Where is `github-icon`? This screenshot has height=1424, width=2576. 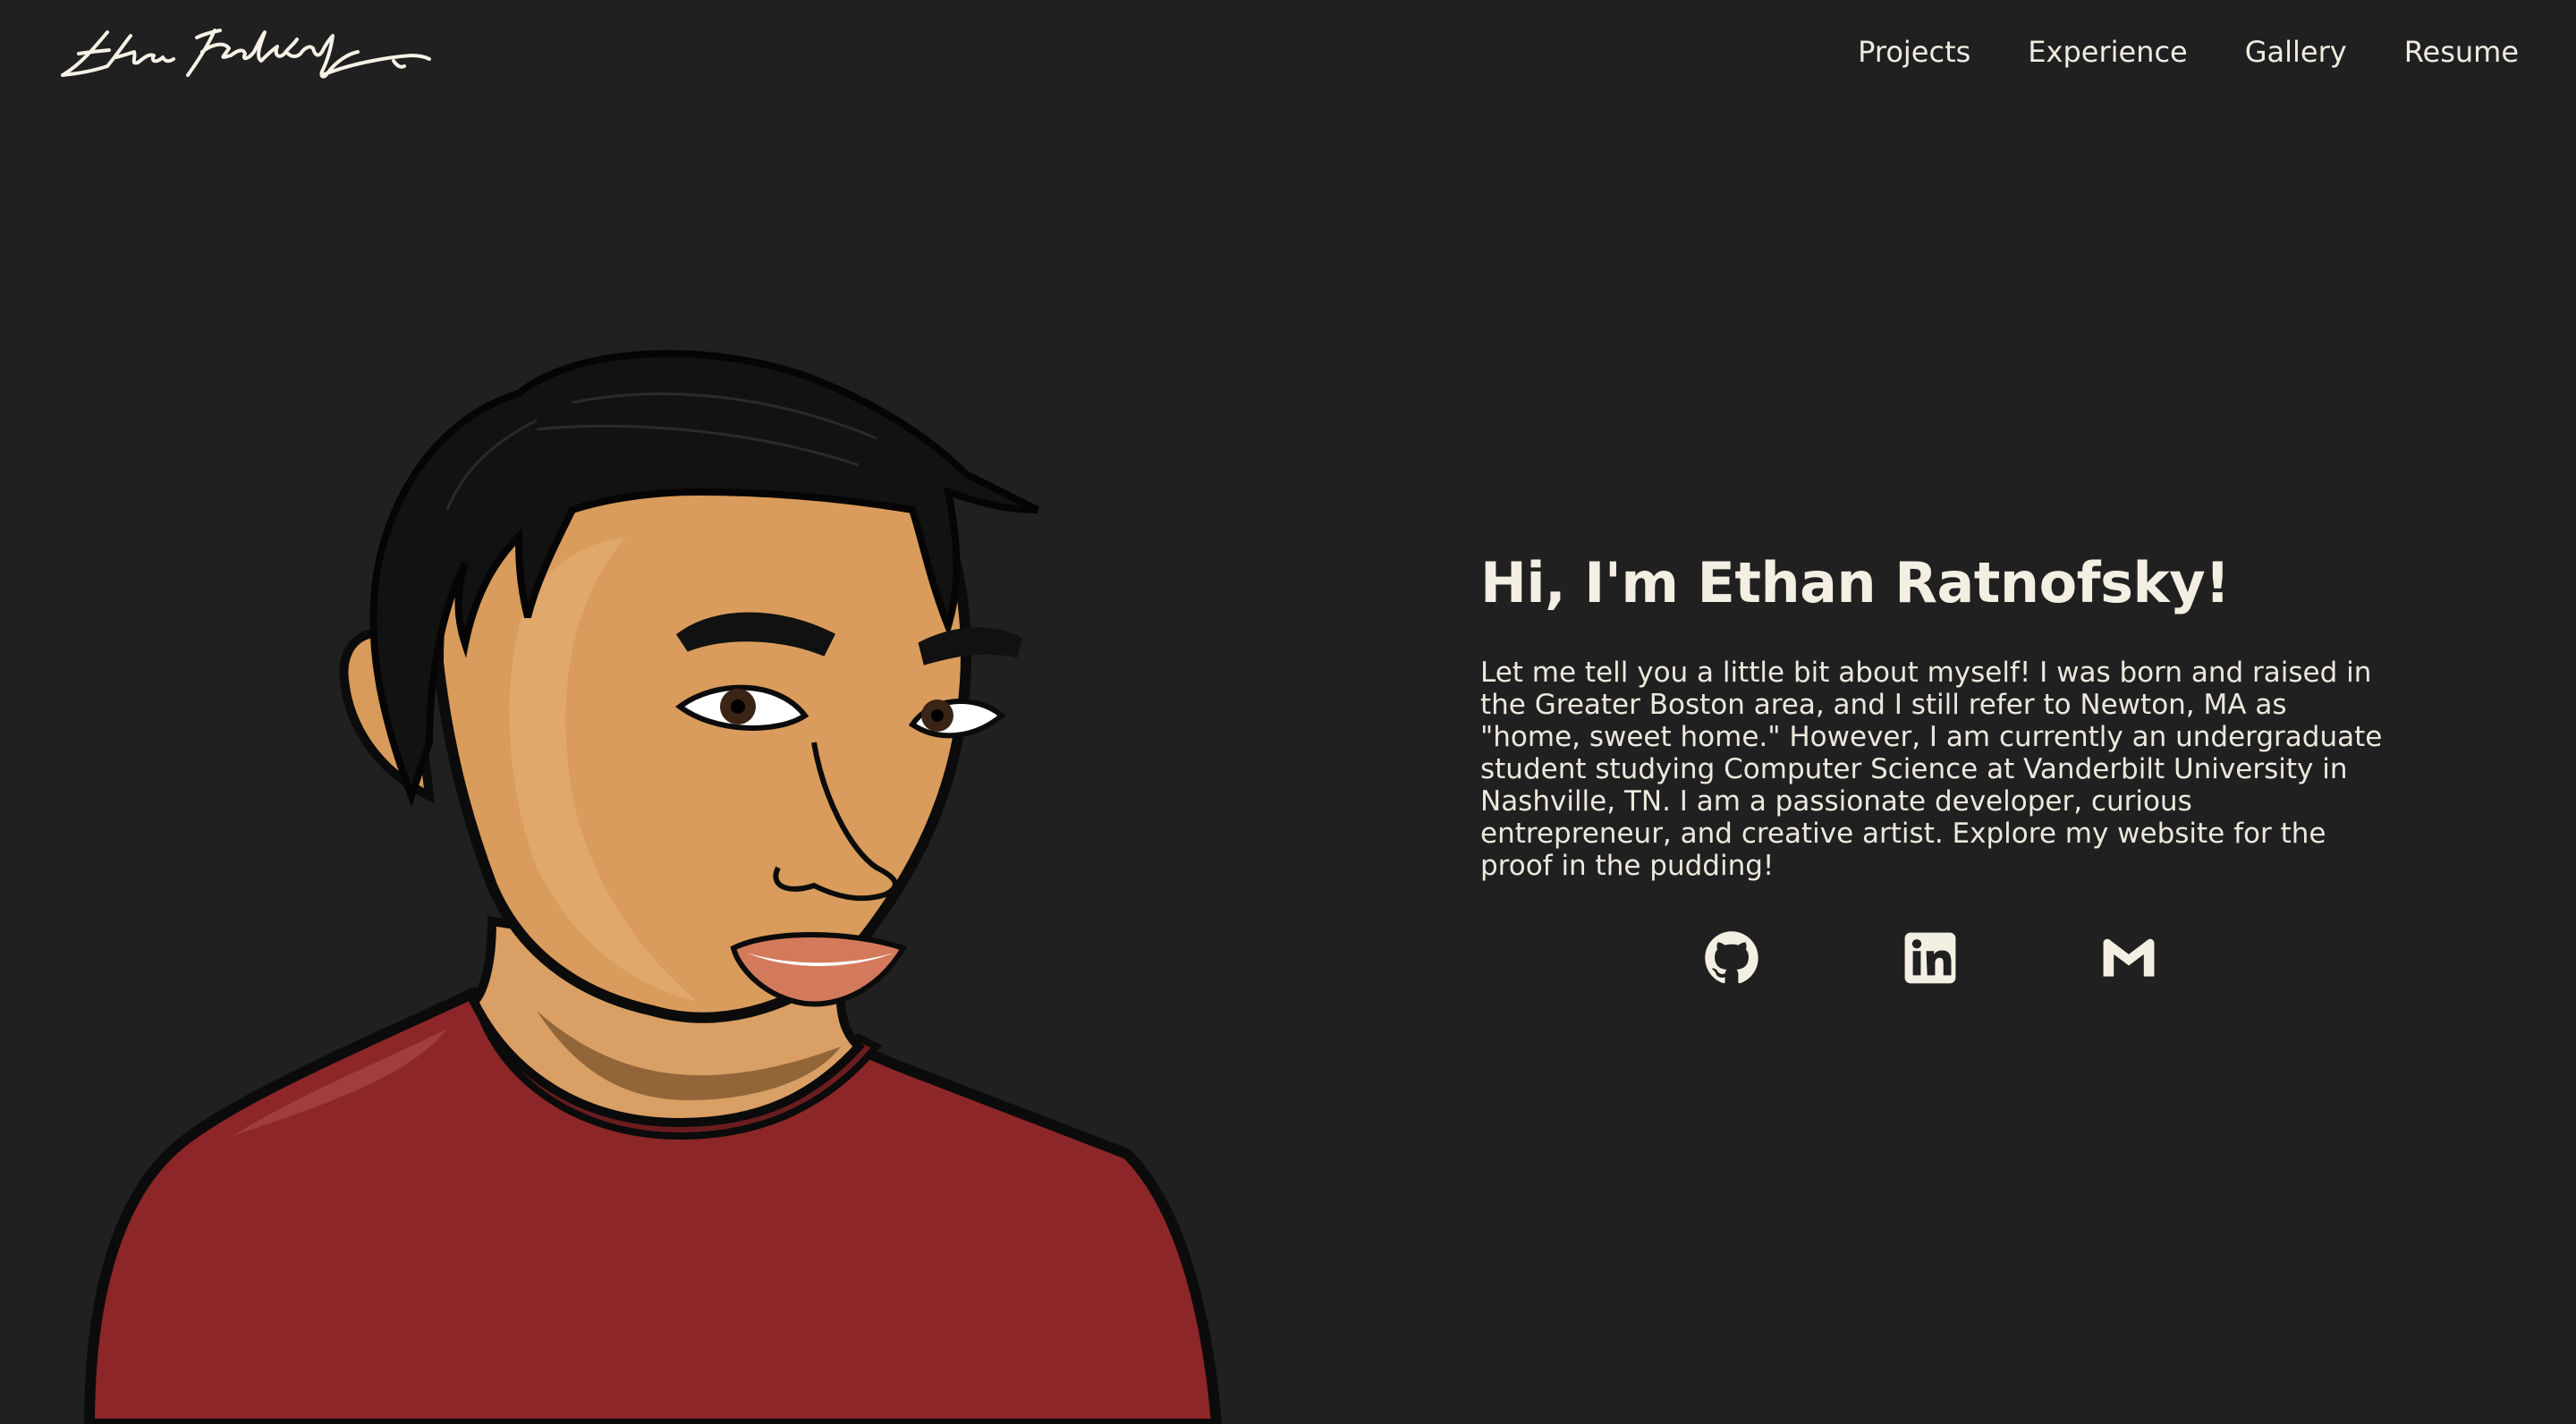 github-icon is located at coordinates (1731, 958).